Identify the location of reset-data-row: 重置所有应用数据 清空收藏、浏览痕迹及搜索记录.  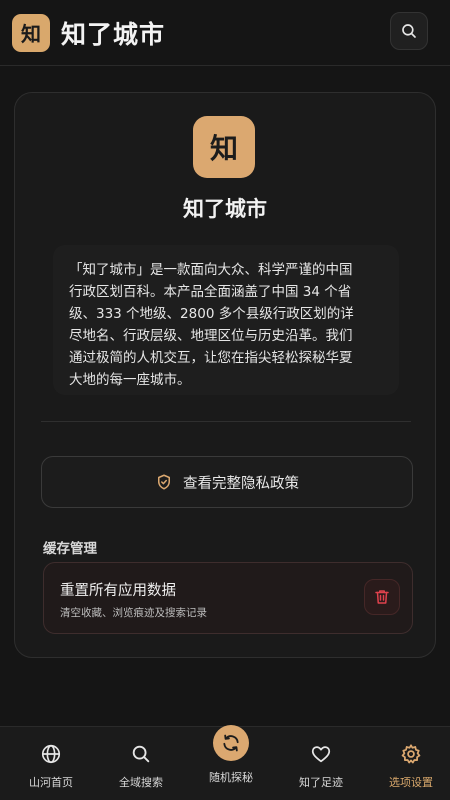
(228, 598).